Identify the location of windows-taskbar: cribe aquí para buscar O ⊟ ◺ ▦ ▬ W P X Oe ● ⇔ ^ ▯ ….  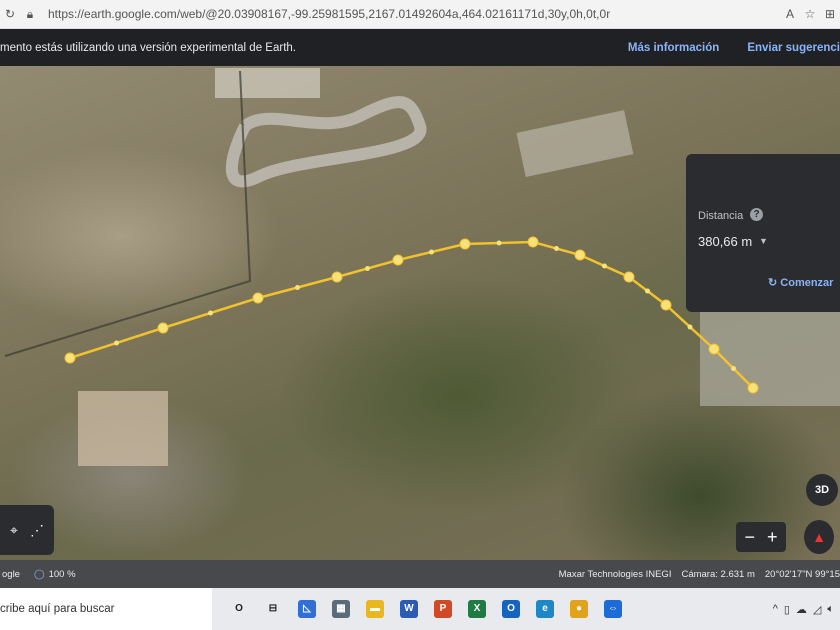
(420, 609).